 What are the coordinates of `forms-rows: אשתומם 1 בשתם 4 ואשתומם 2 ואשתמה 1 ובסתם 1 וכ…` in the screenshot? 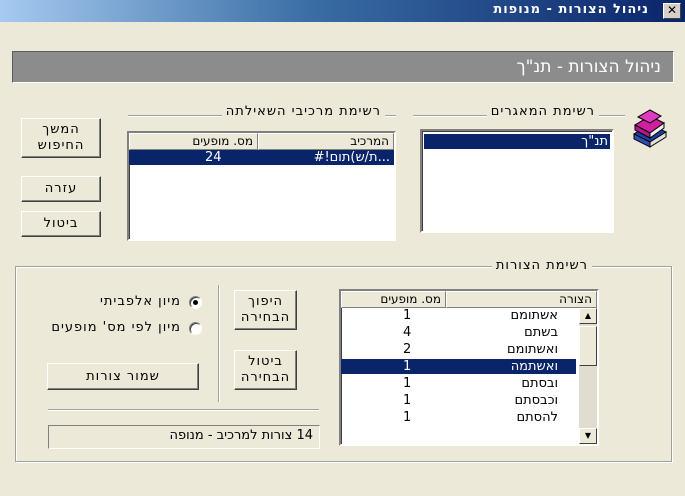 It's located at (458, 376).